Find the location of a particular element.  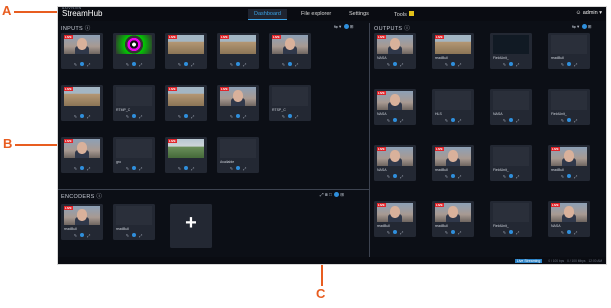

inputs-title: INPUTS ⓘ is located at coordinates (76, 29).